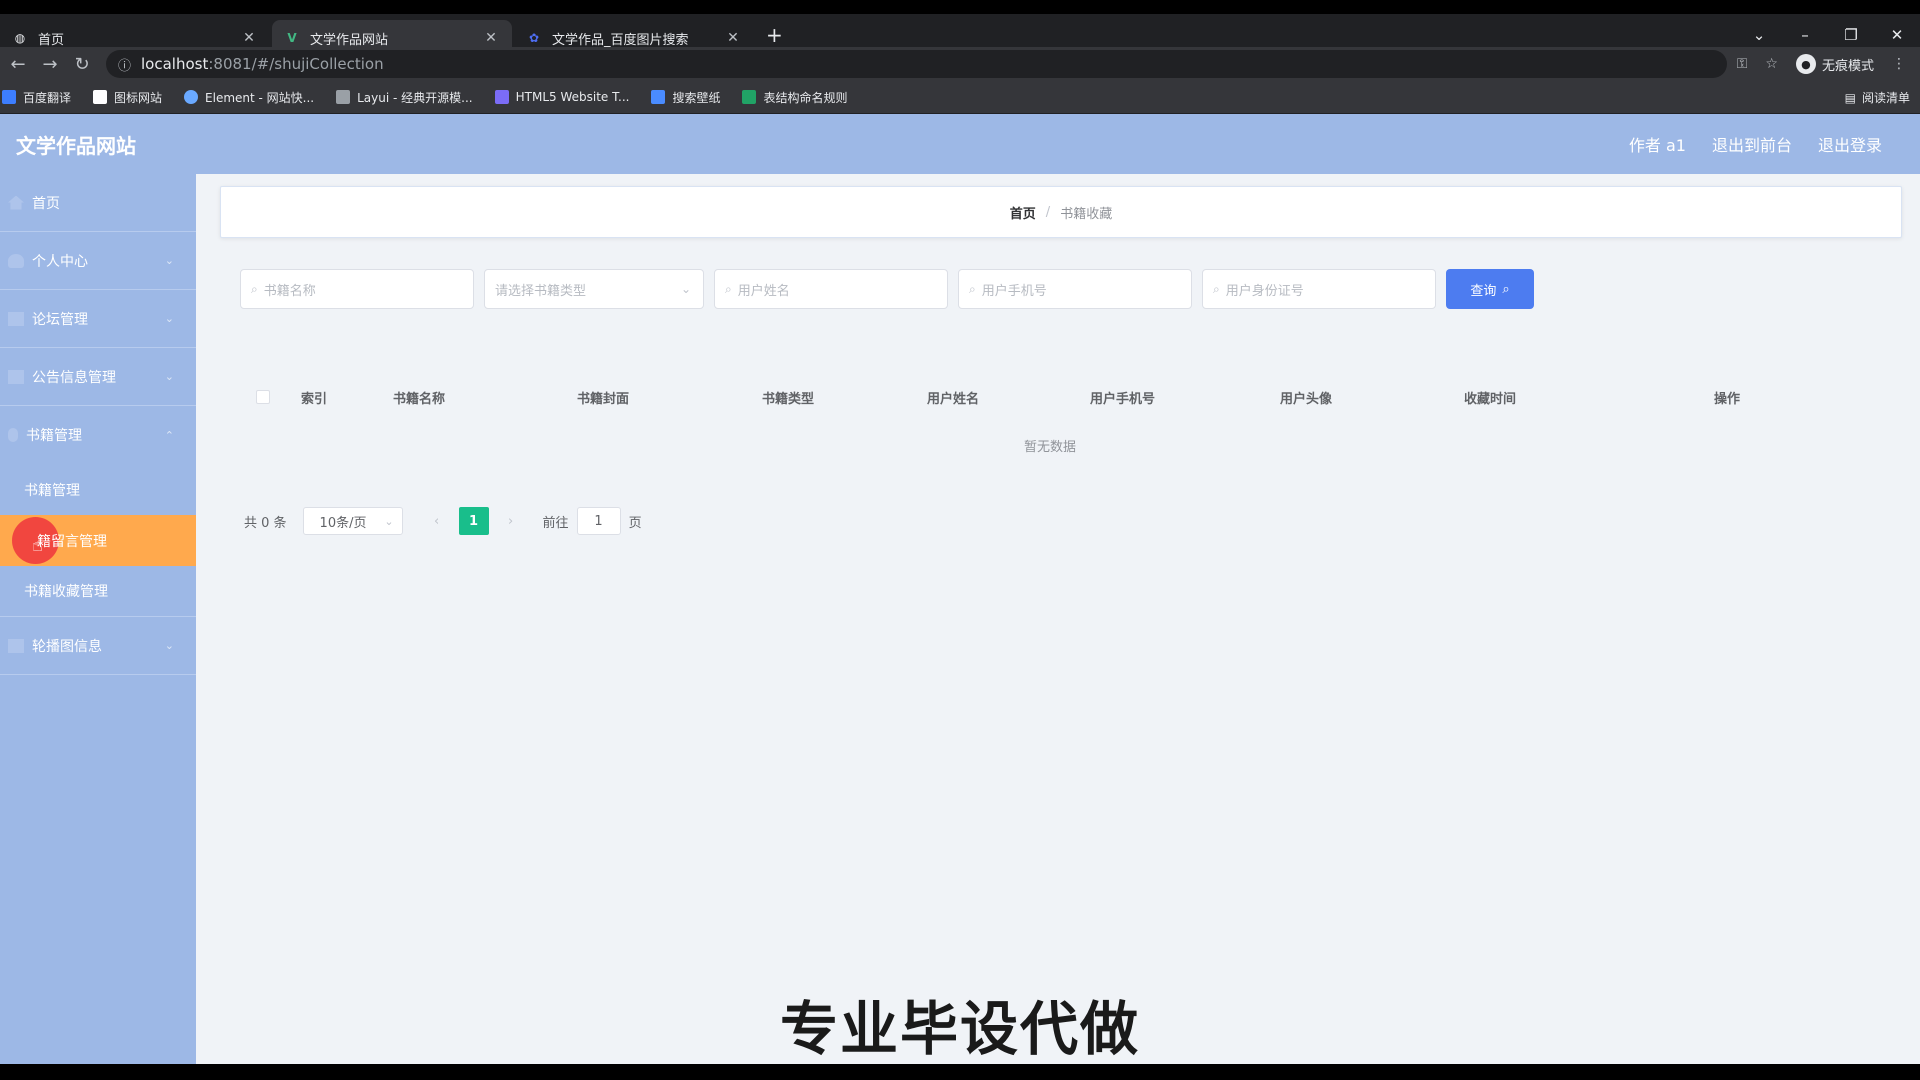 This screenshot has width=1920, height=1080. Describe the element at coordinates (598, 521) in the screenshot. I see `goto-page-input: 1` at that location.